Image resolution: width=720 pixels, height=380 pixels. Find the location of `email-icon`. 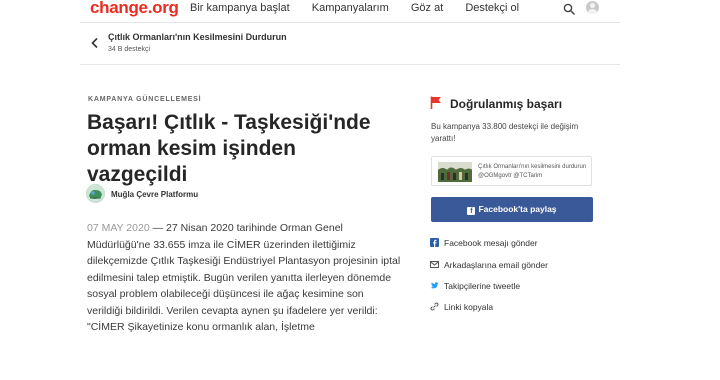

email-icon is located at coordinates (434, 264).